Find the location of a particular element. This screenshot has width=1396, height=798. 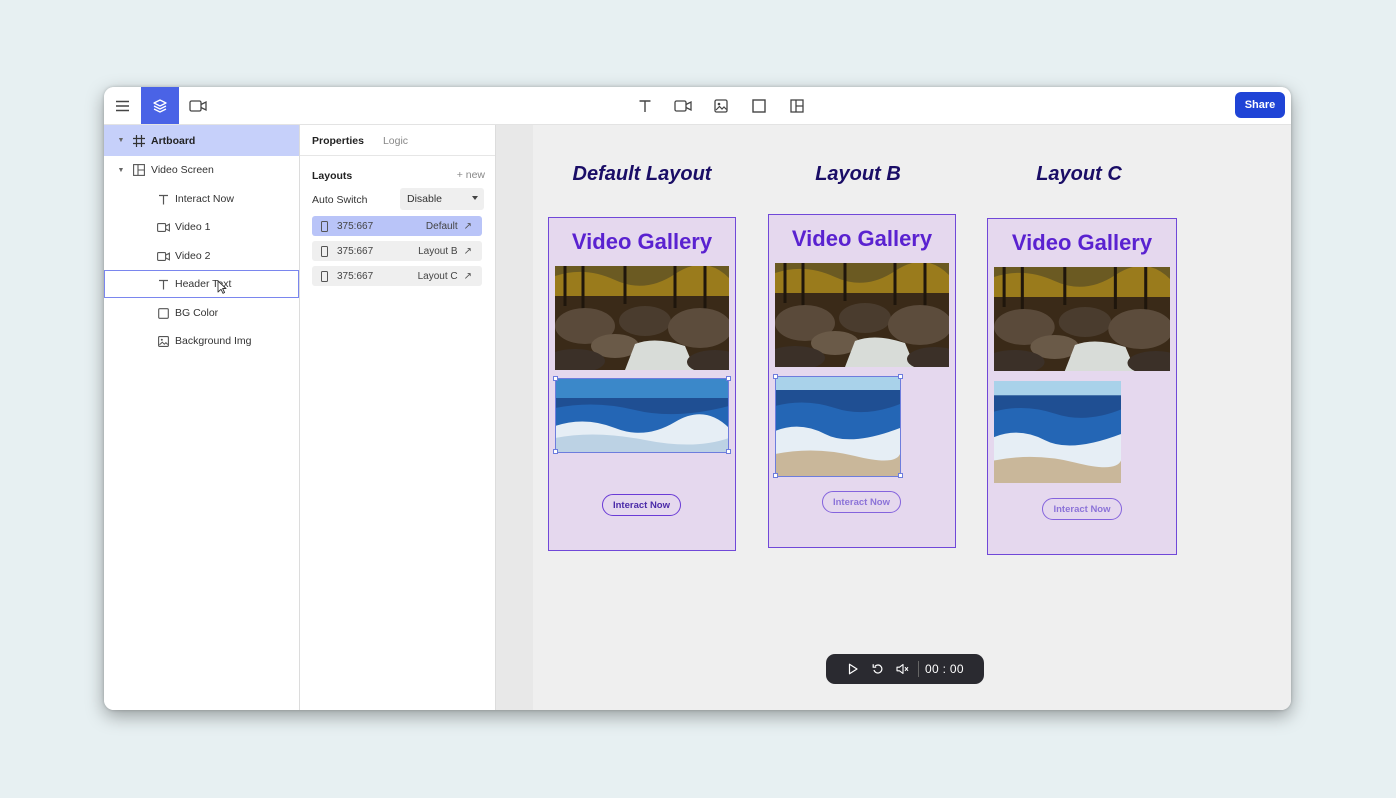

layer-header-text: Header Text is located at coordinates (201, 284).